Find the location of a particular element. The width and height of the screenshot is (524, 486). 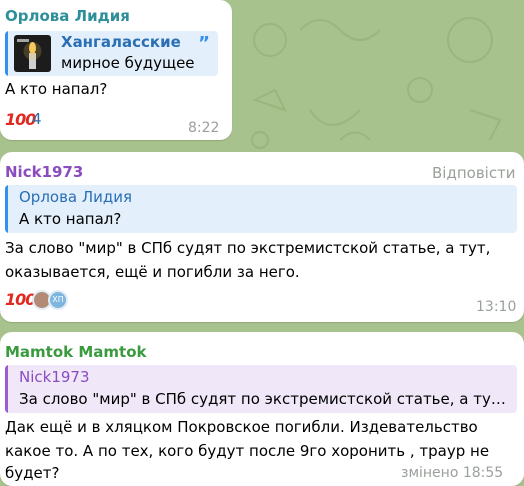

quote-icon: ” is located at coordinates (204, 43).